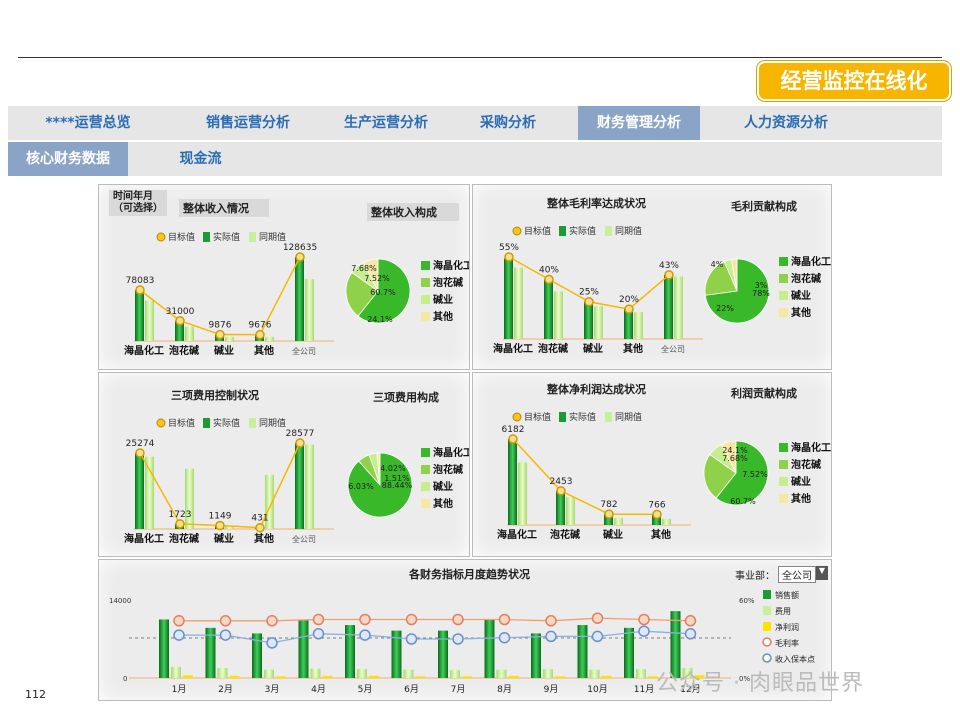  I want to click on category-label: 海晶化工, so click(144, 350).